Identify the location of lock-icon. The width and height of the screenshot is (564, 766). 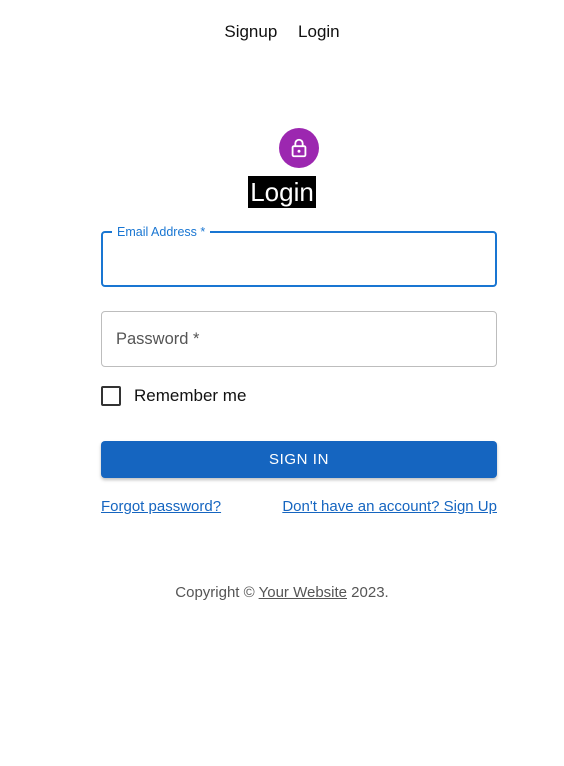
(299, 148).